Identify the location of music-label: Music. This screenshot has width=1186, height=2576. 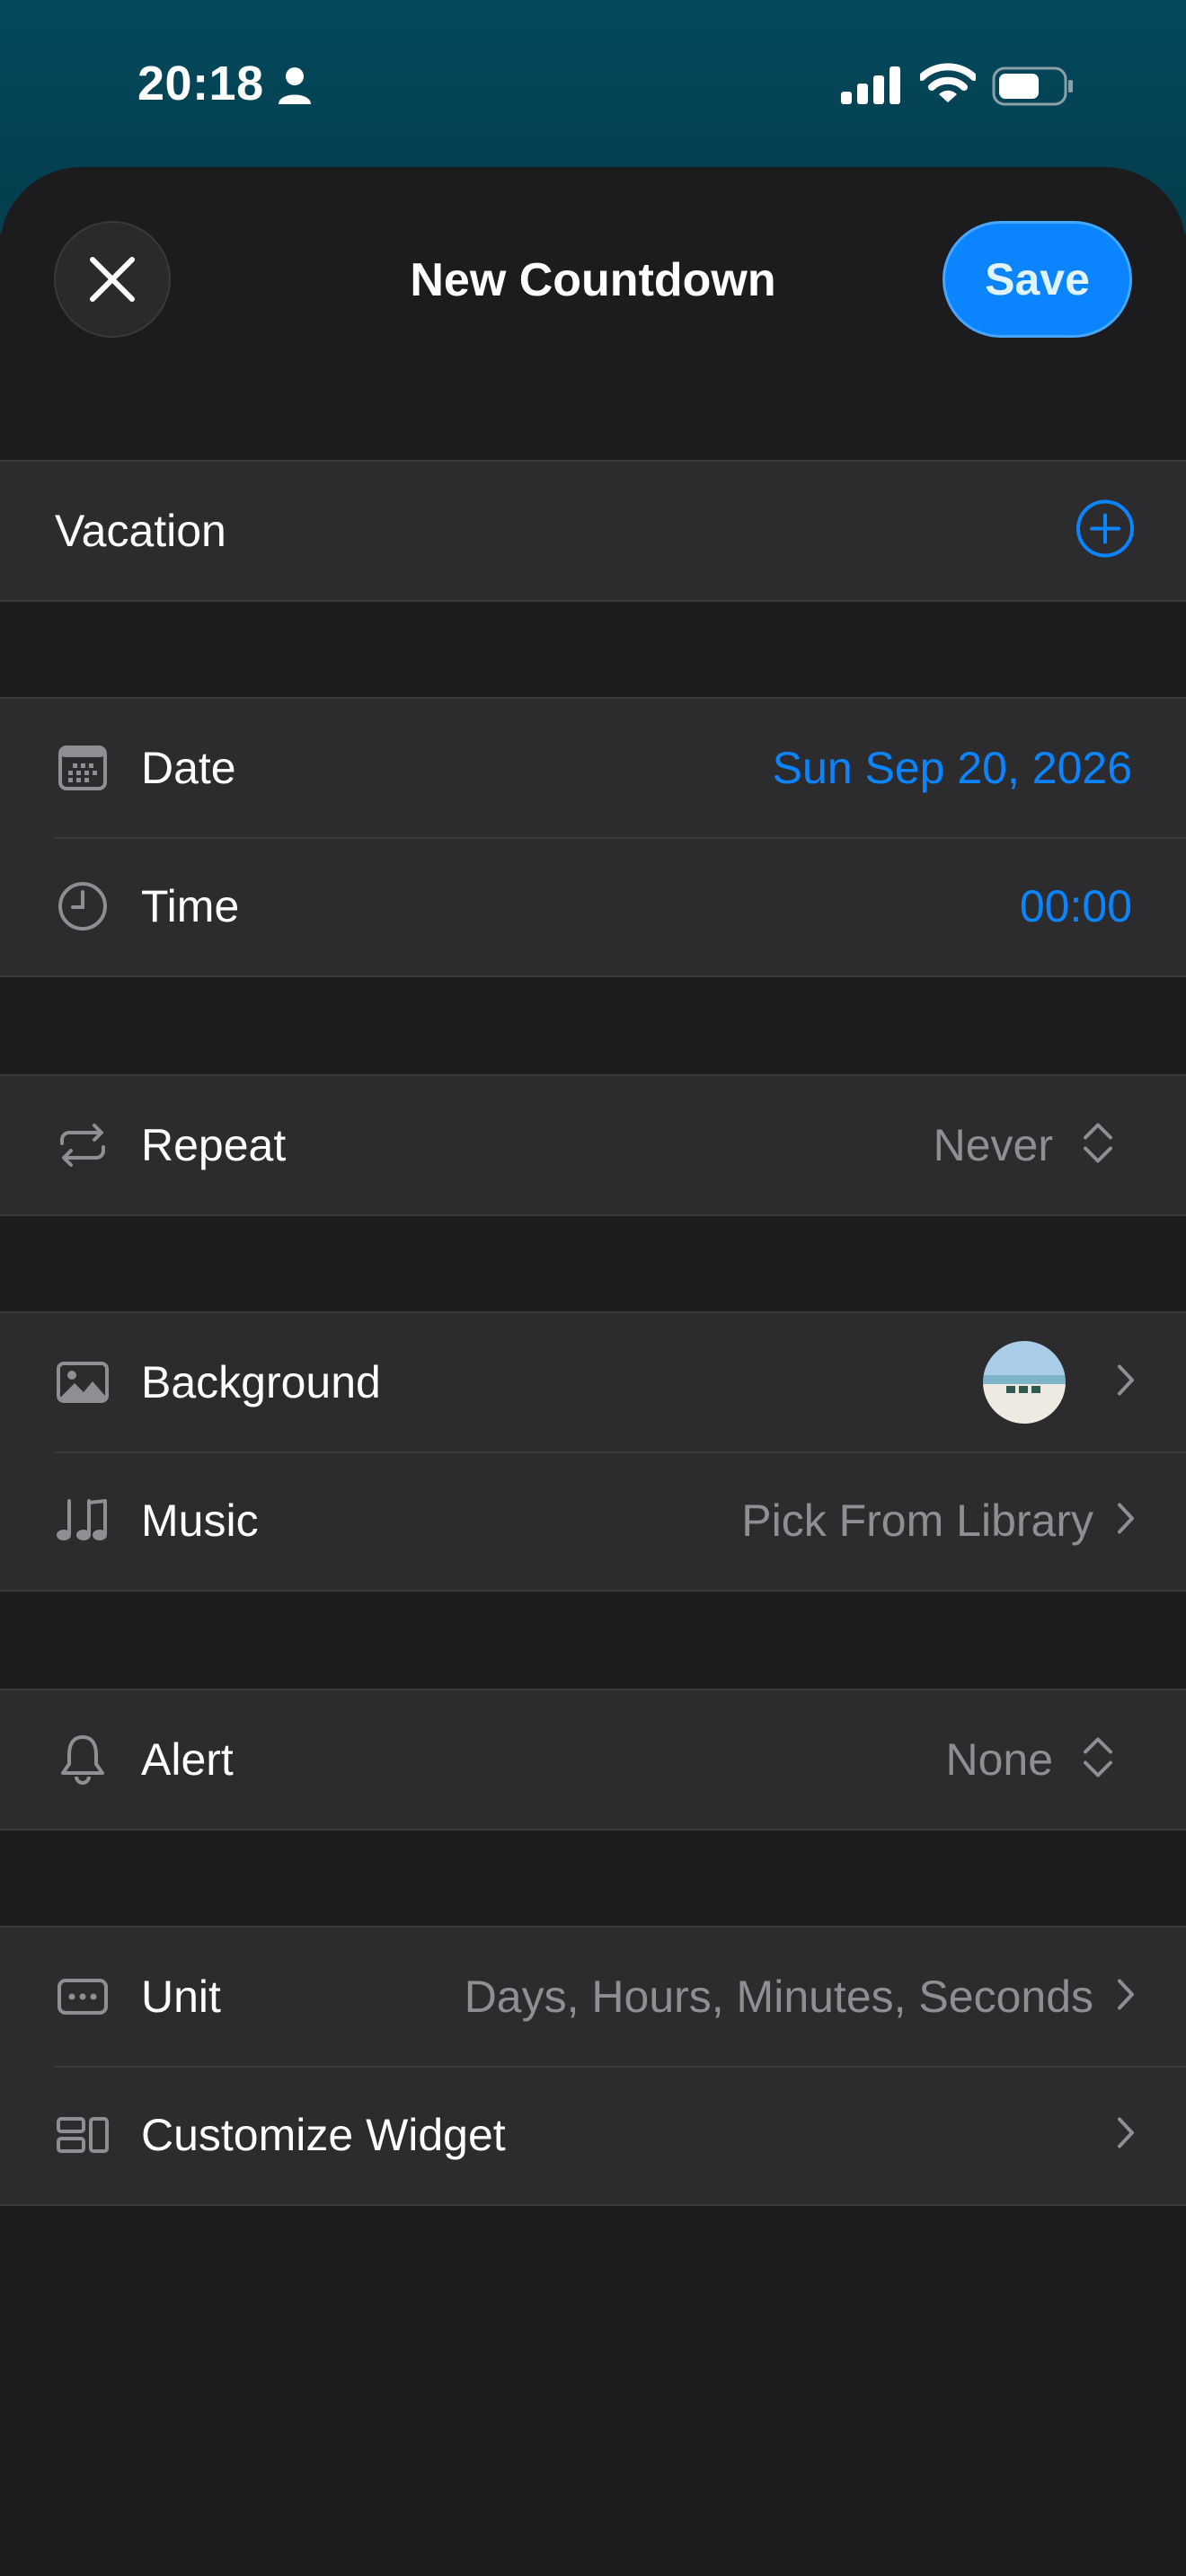
(200, 1520).